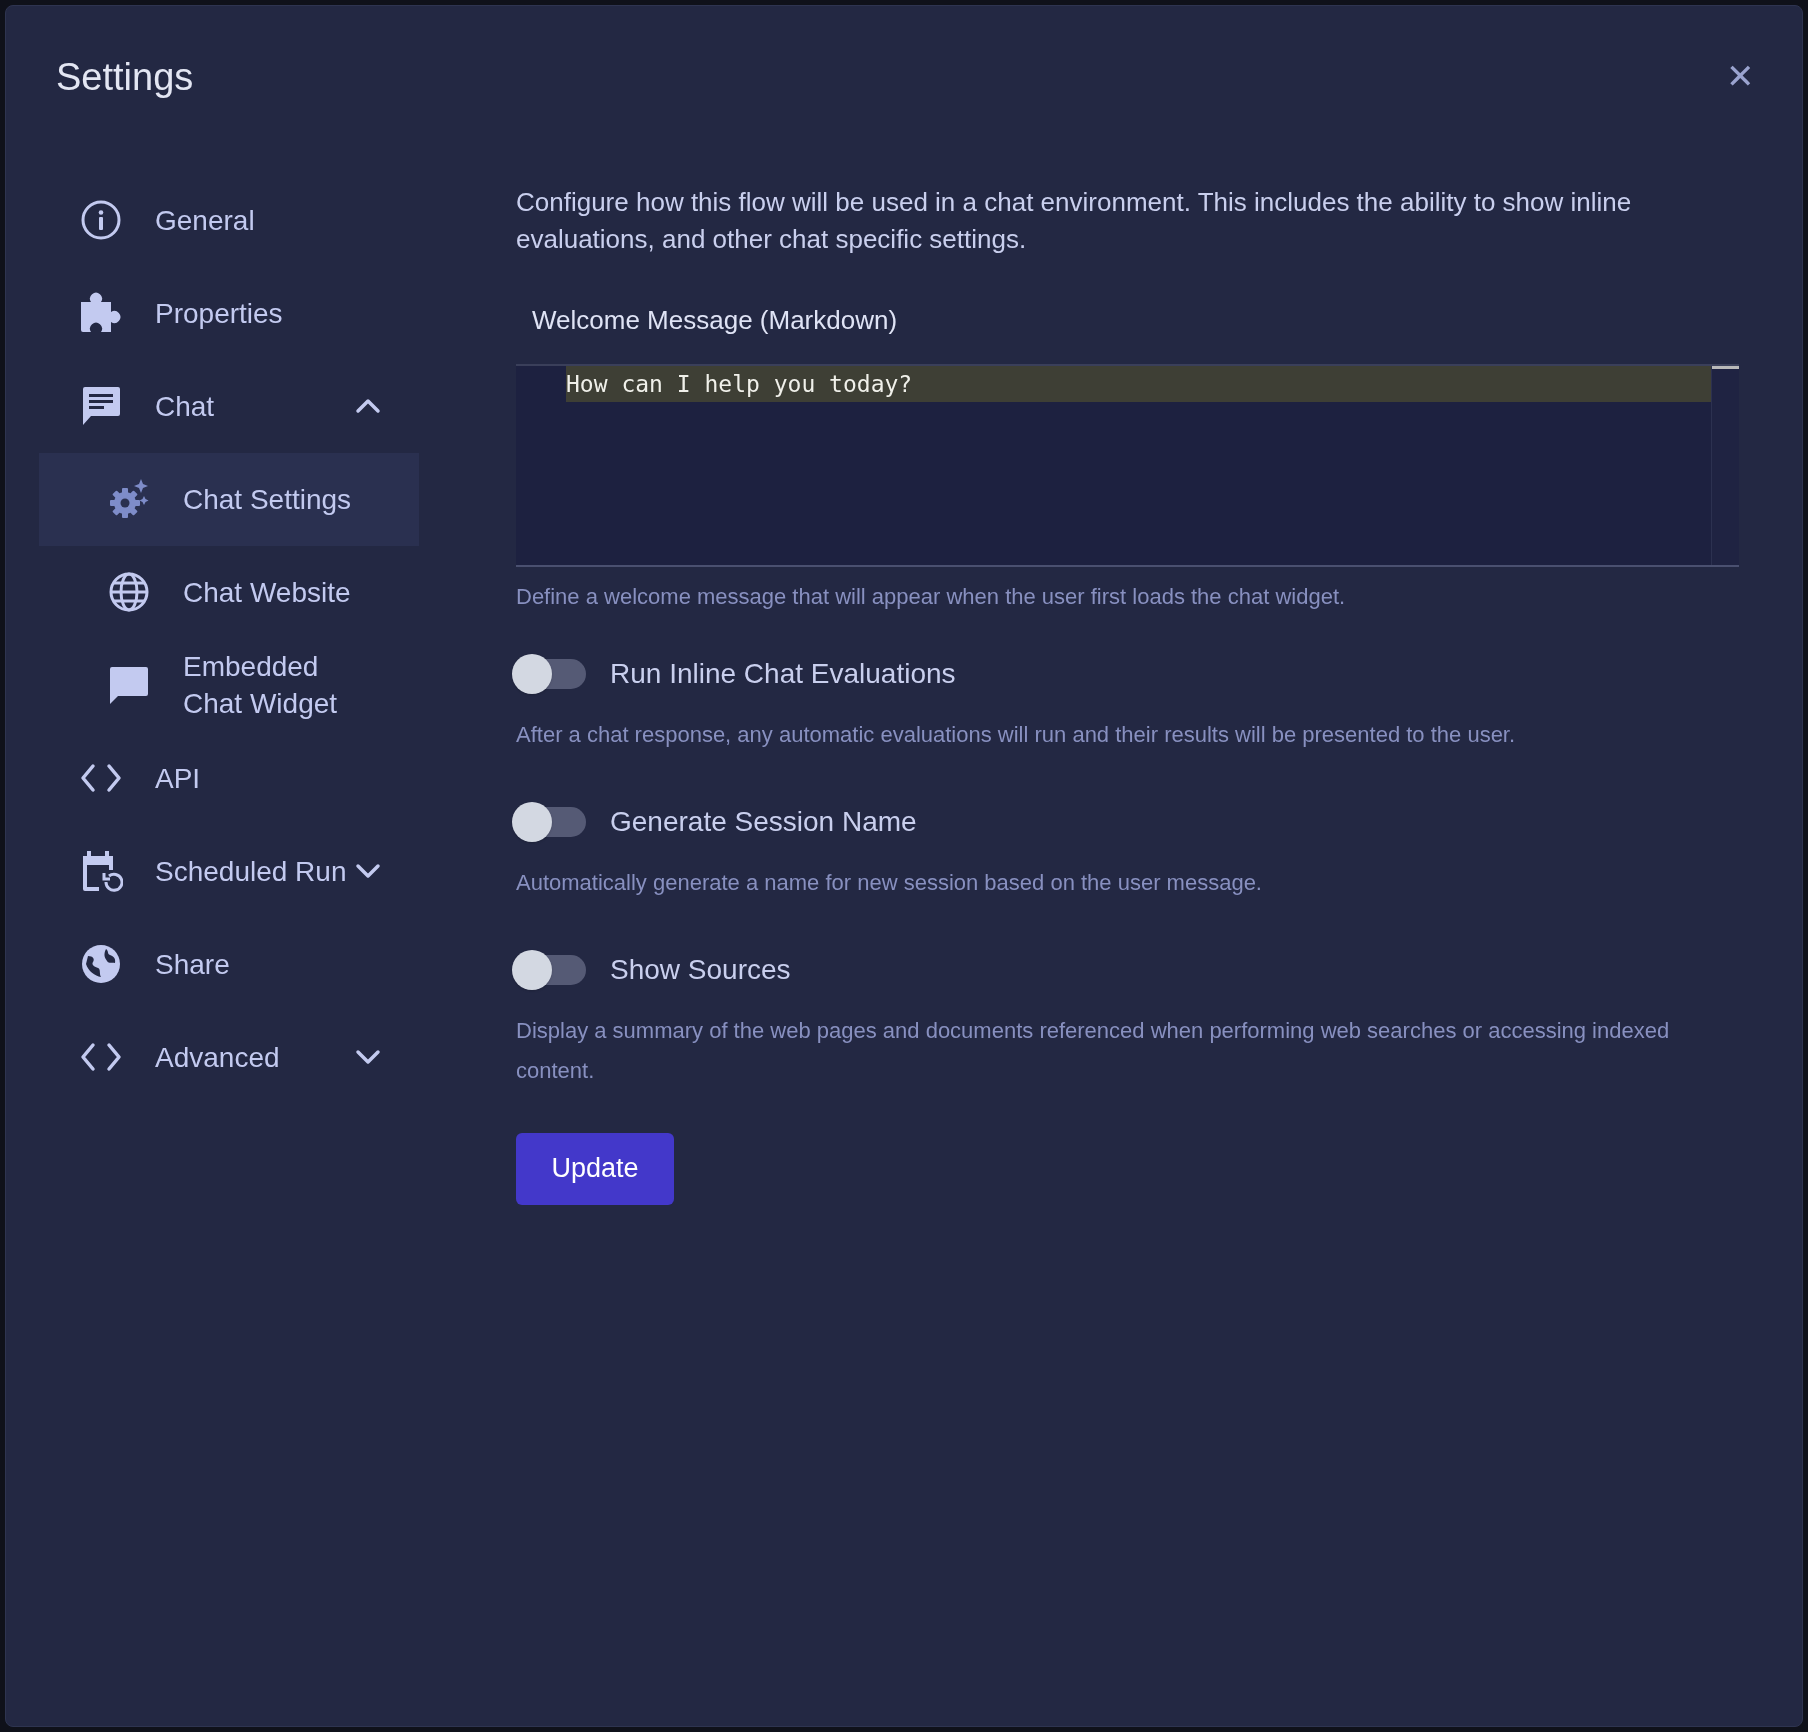 This screenshot has height=1732, width=1808. What do you see at coordinates (229, 964) in the screenshot?
I see `sidebar-item: Share` at bounding box center [229, 964].